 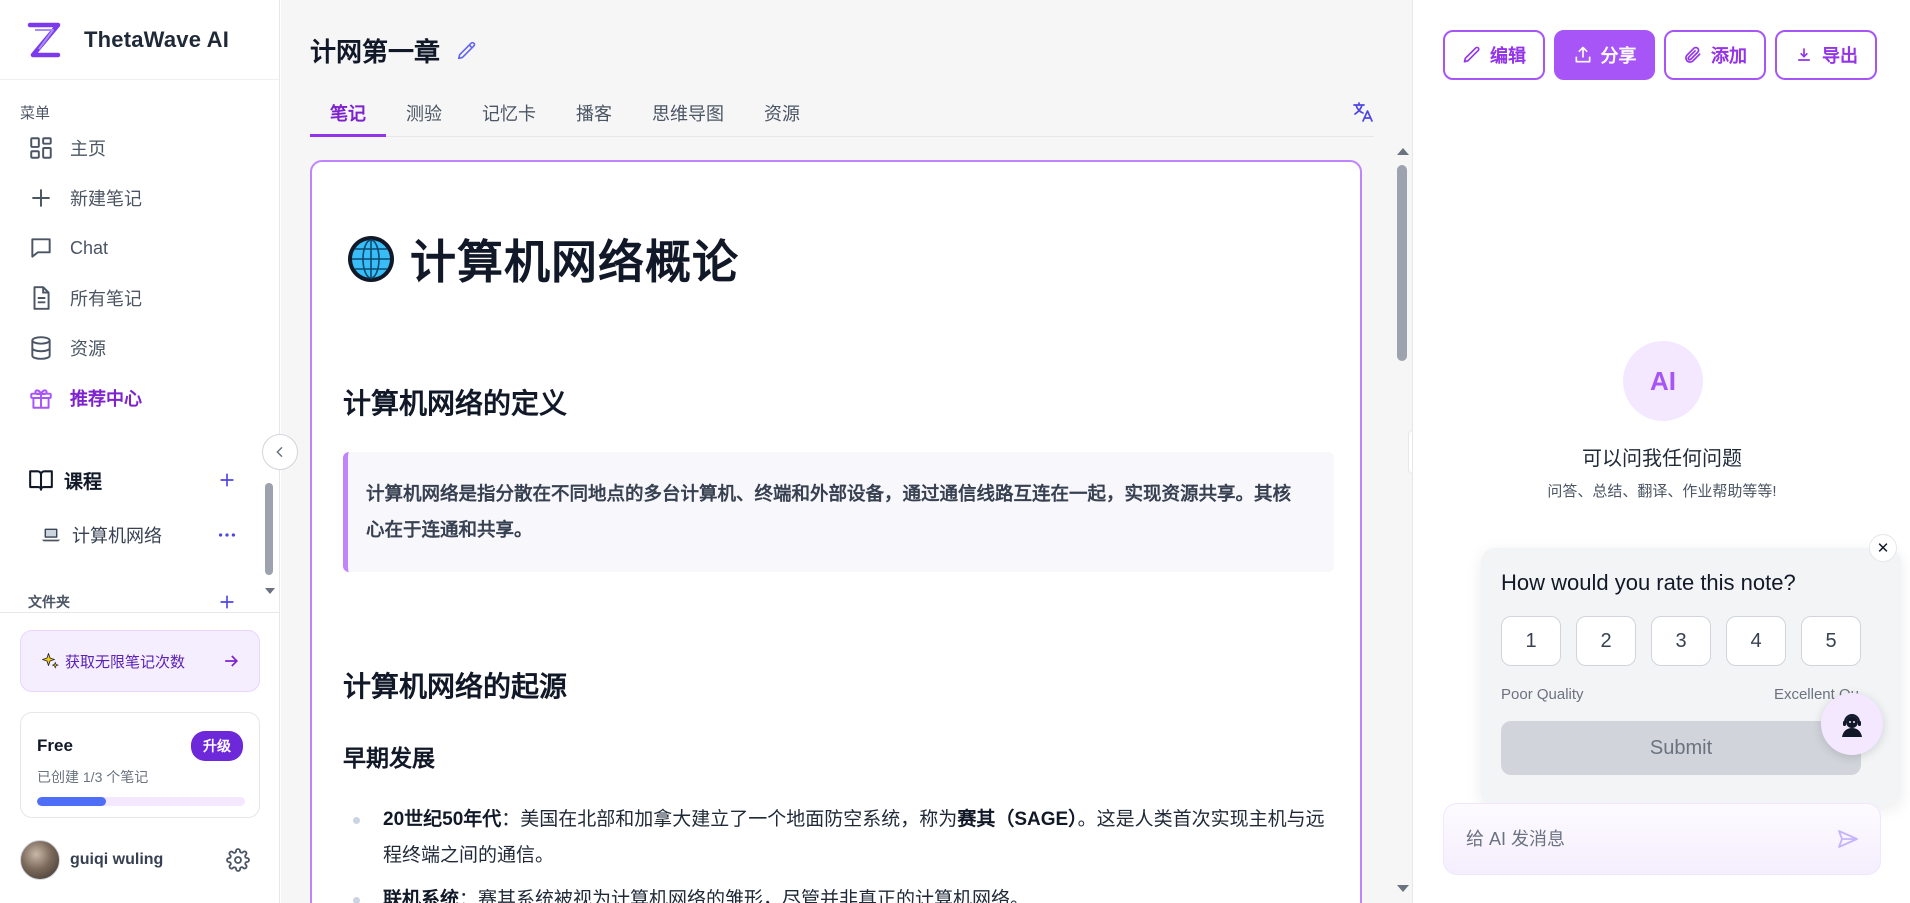 I want to click on laptop-icon, so click(x=51, y=535).